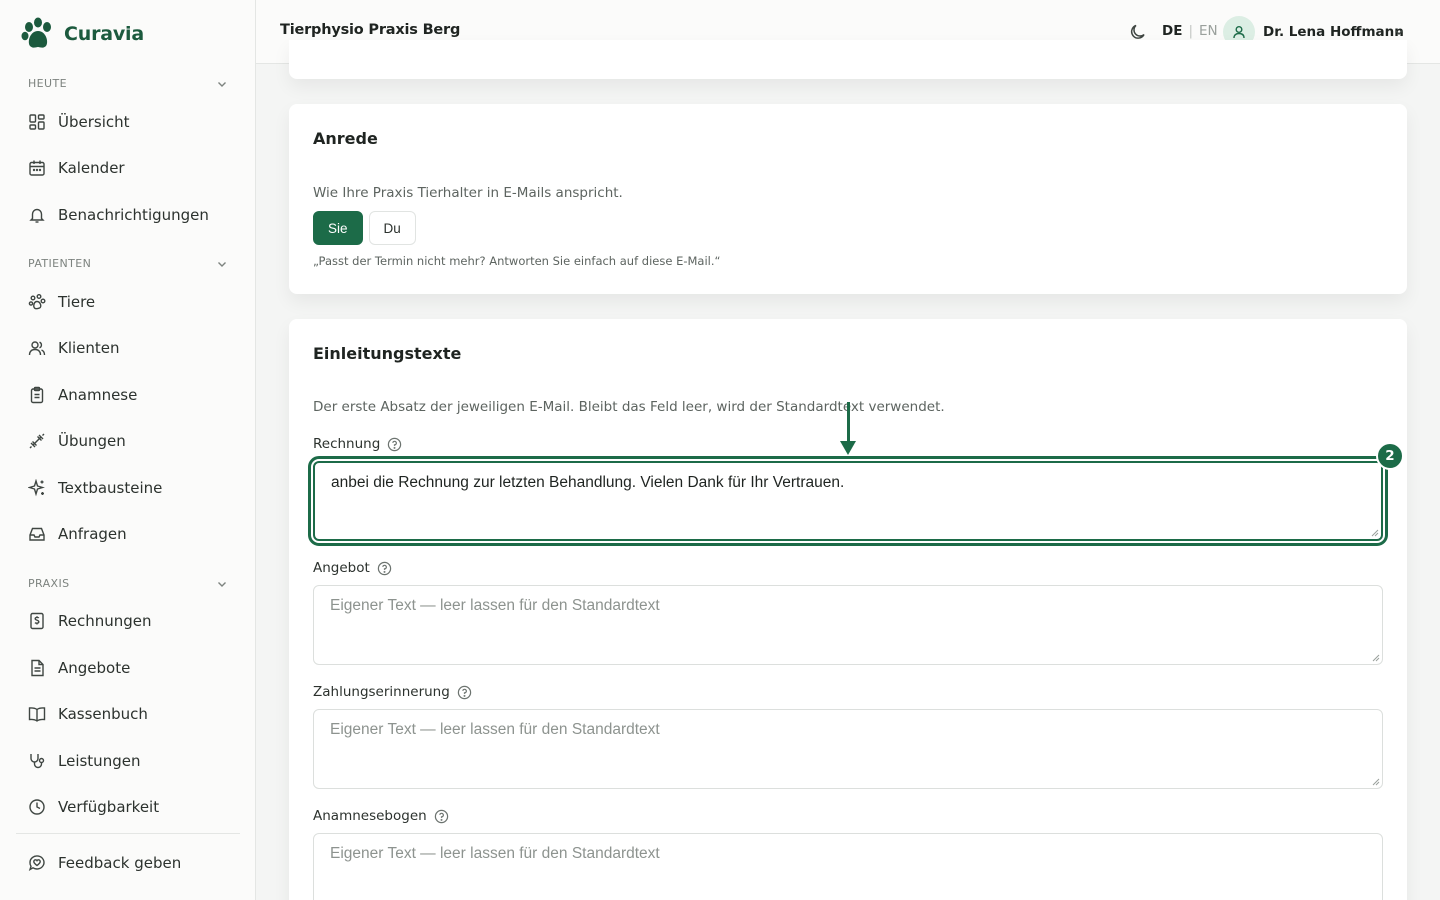 The height and width of the screenshot is (900, 1440). Describe the element at coordinates (128, 534) in the screenshot. I see `sidebar-item-anfragen: Anfragen` at that location.